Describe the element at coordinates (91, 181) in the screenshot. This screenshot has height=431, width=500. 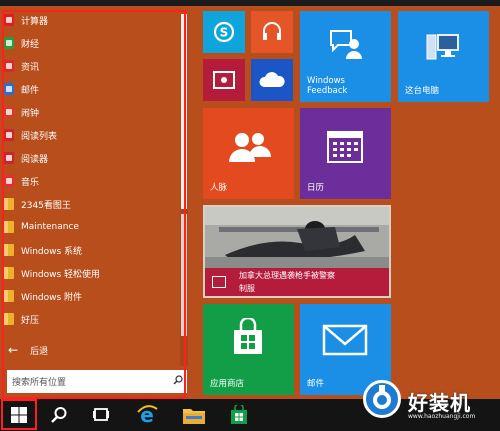
I see `app-item-music: 音乐` at that location.